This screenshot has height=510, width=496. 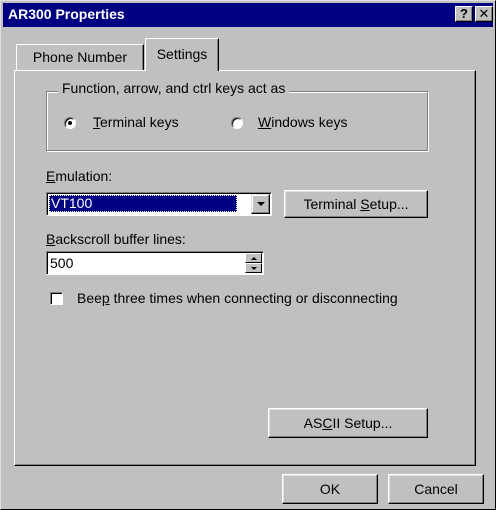 I want to click on ascii-setup-text-pre: AS, so click(x=313, y=423).